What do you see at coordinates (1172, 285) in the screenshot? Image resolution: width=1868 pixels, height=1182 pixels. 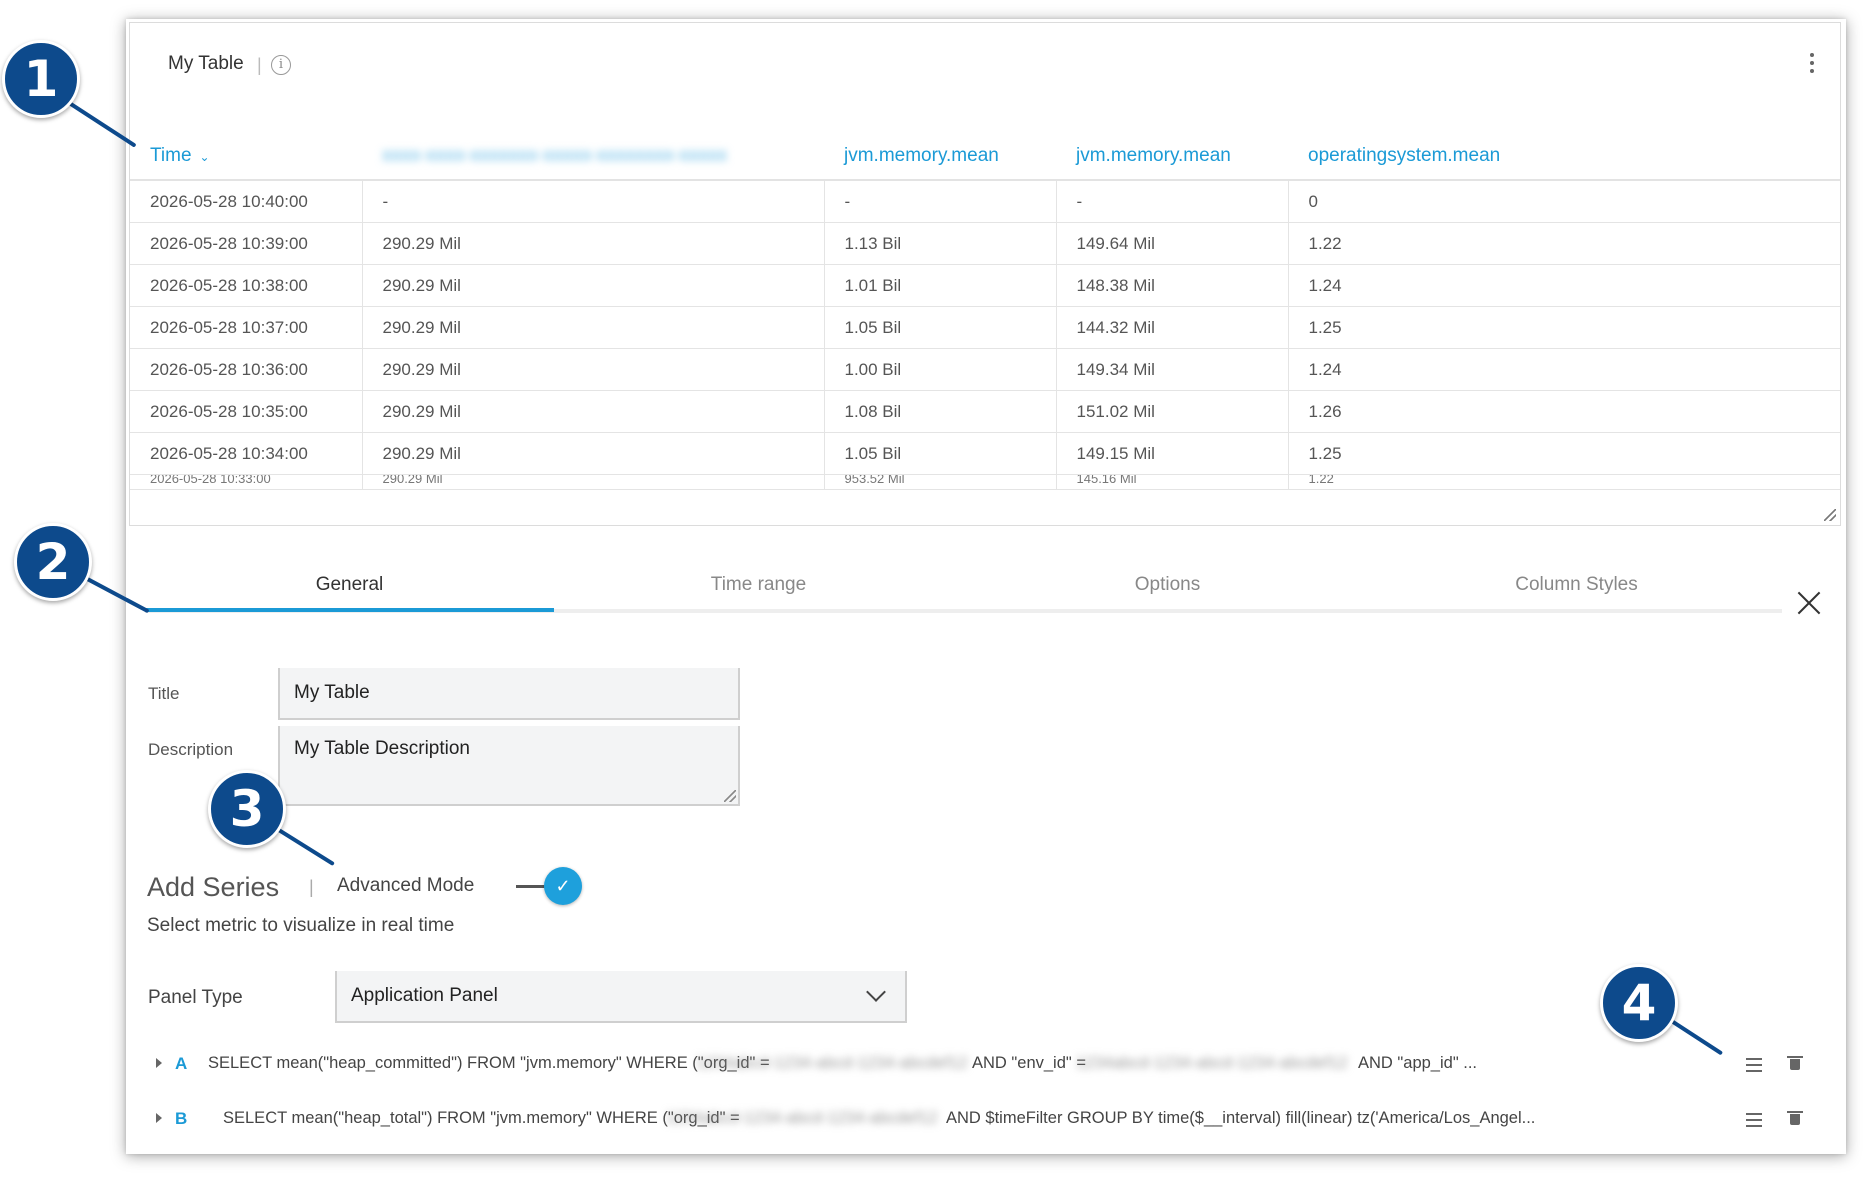 I see `table-cell: 148.38 Mil` at bounding box center [1172, 285].